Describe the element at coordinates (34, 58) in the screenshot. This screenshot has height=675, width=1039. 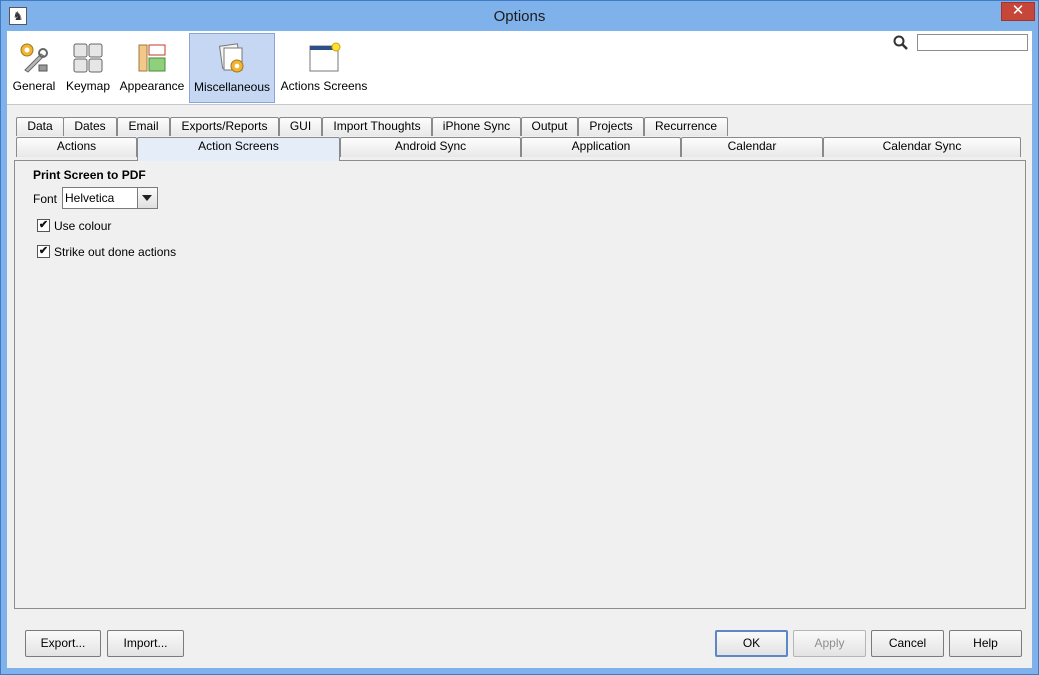
I see `wrench-gear-icon` at that location.